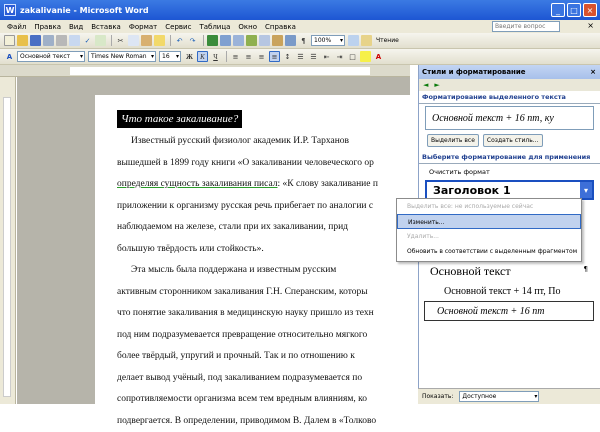  Describe the element at coordinates (159, 40) in the screenshot. I see `format-painter-icon` at that location.